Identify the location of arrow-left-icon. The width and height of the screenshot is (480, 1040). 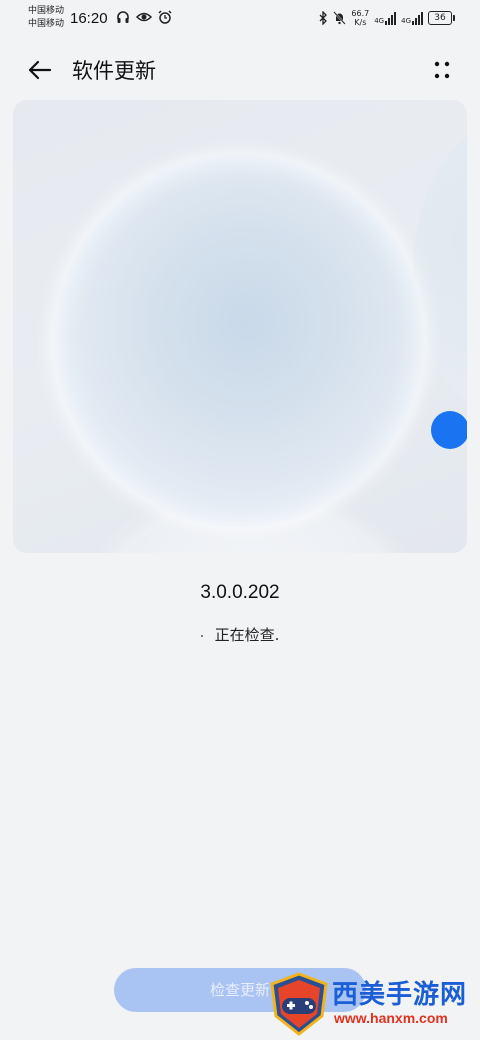
(40, 70).